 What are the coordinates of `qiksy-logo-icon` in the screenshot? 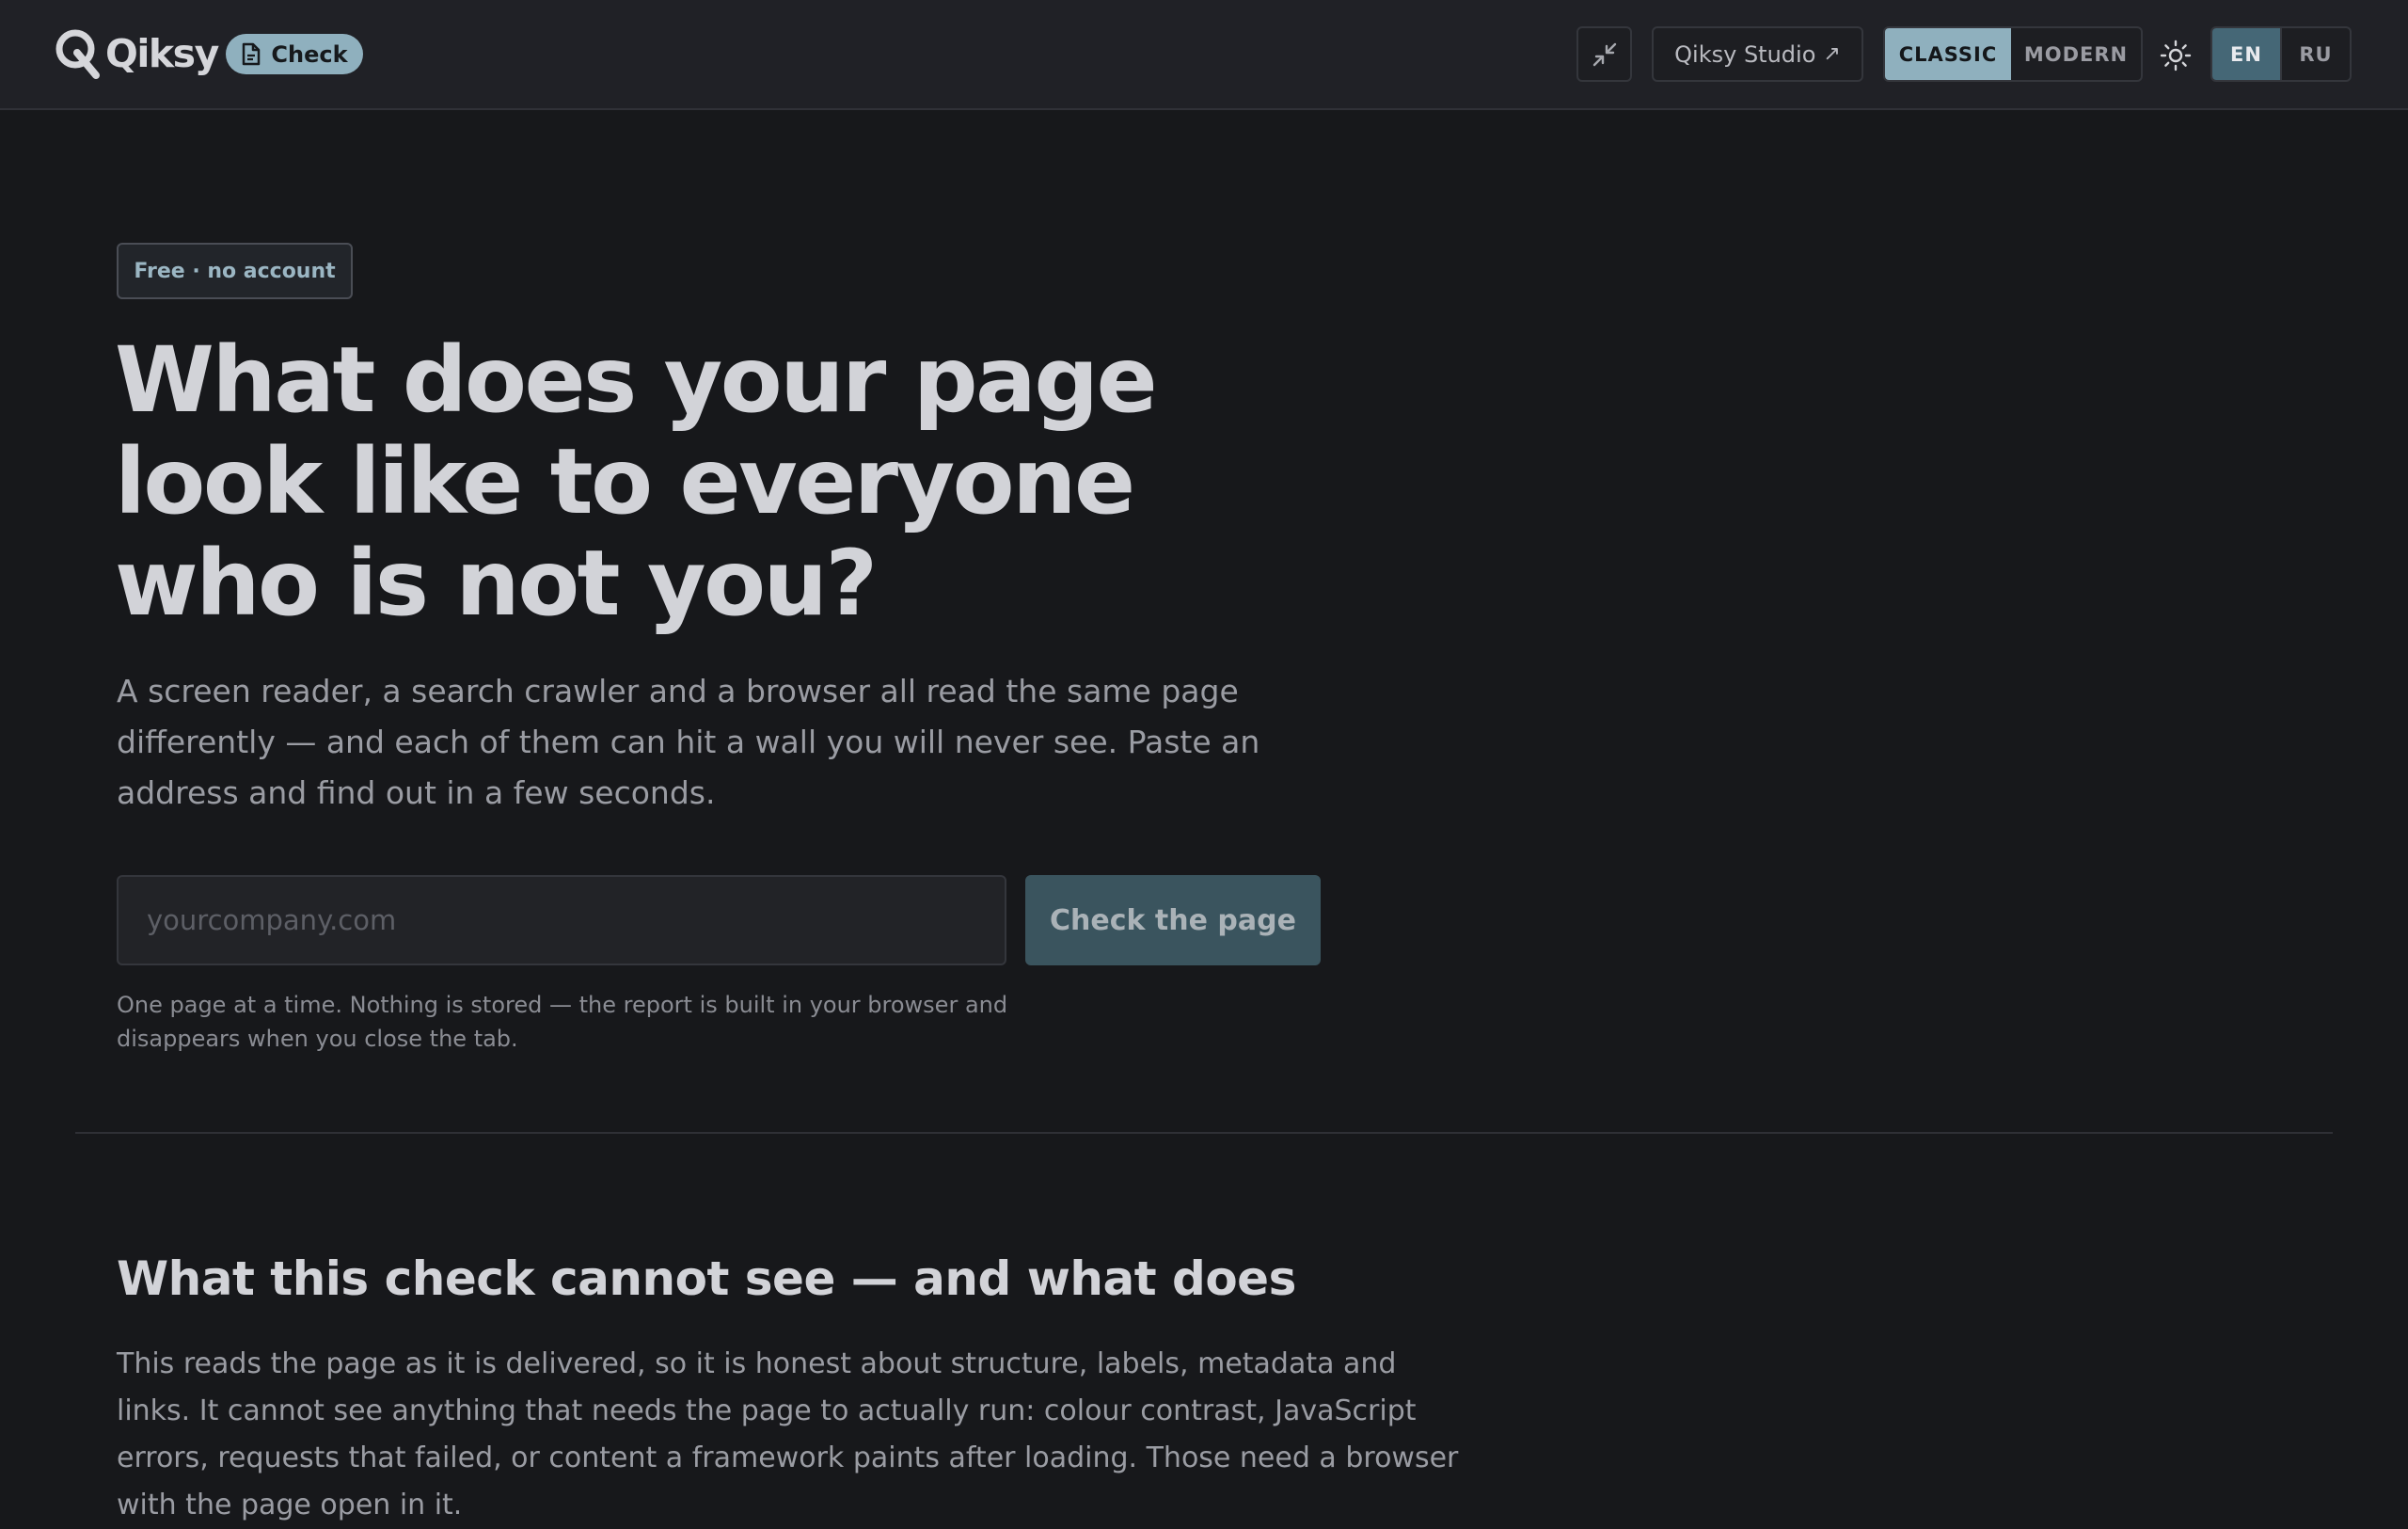 It's located at (78, 54).